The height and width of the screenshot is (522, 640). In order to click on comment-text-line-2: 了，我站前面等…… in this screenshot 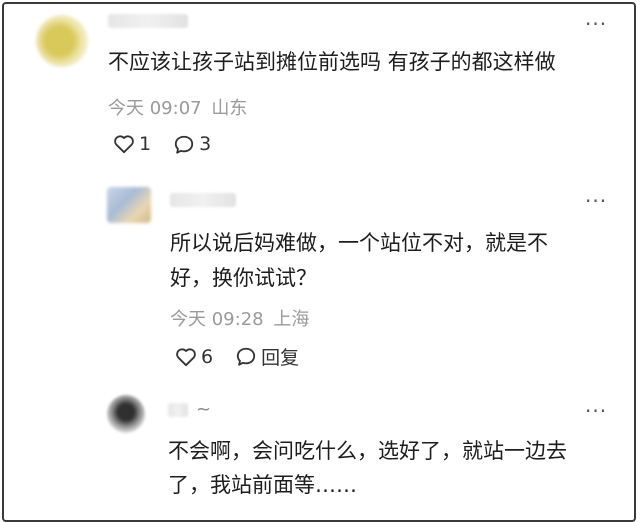, I will do `click(262, 485)`.